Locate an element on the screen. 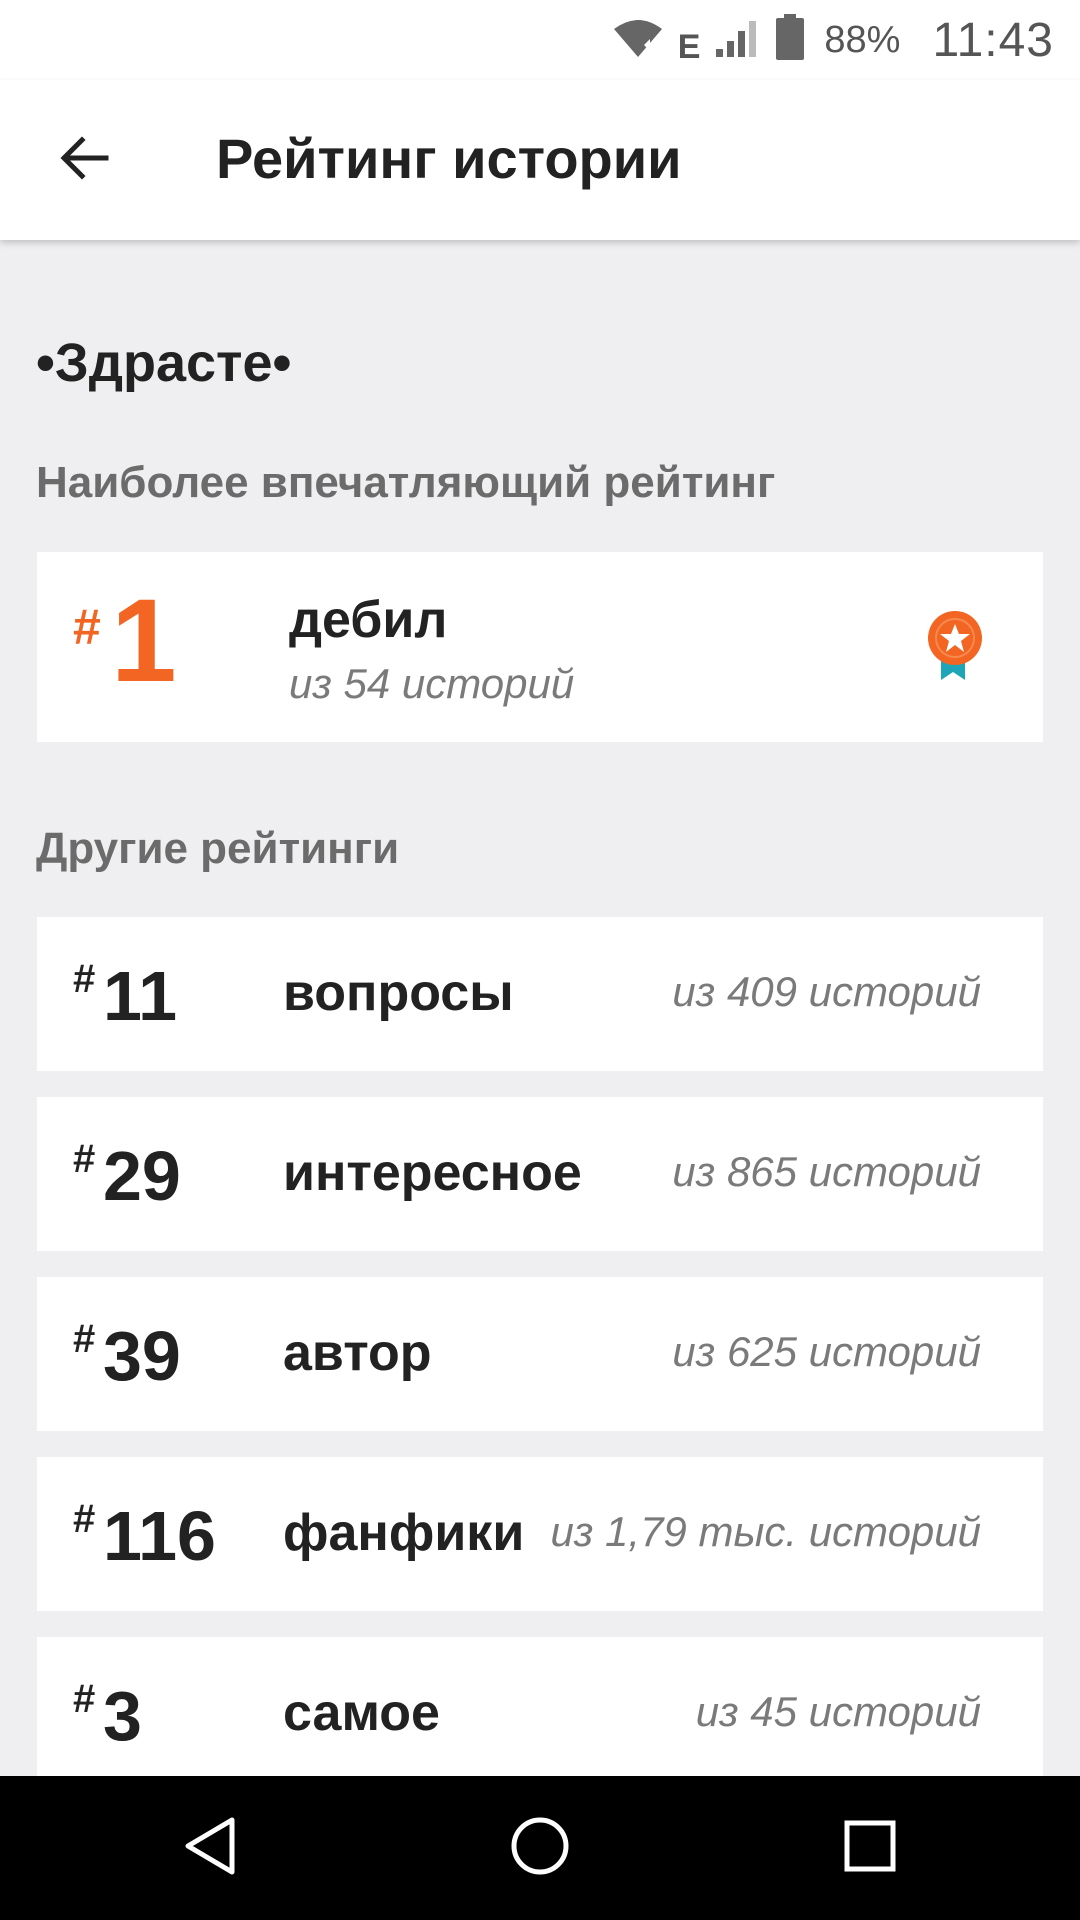 The image size is (1080, 1920). ranking-tag: автор is located at coordinates (357, 1353).